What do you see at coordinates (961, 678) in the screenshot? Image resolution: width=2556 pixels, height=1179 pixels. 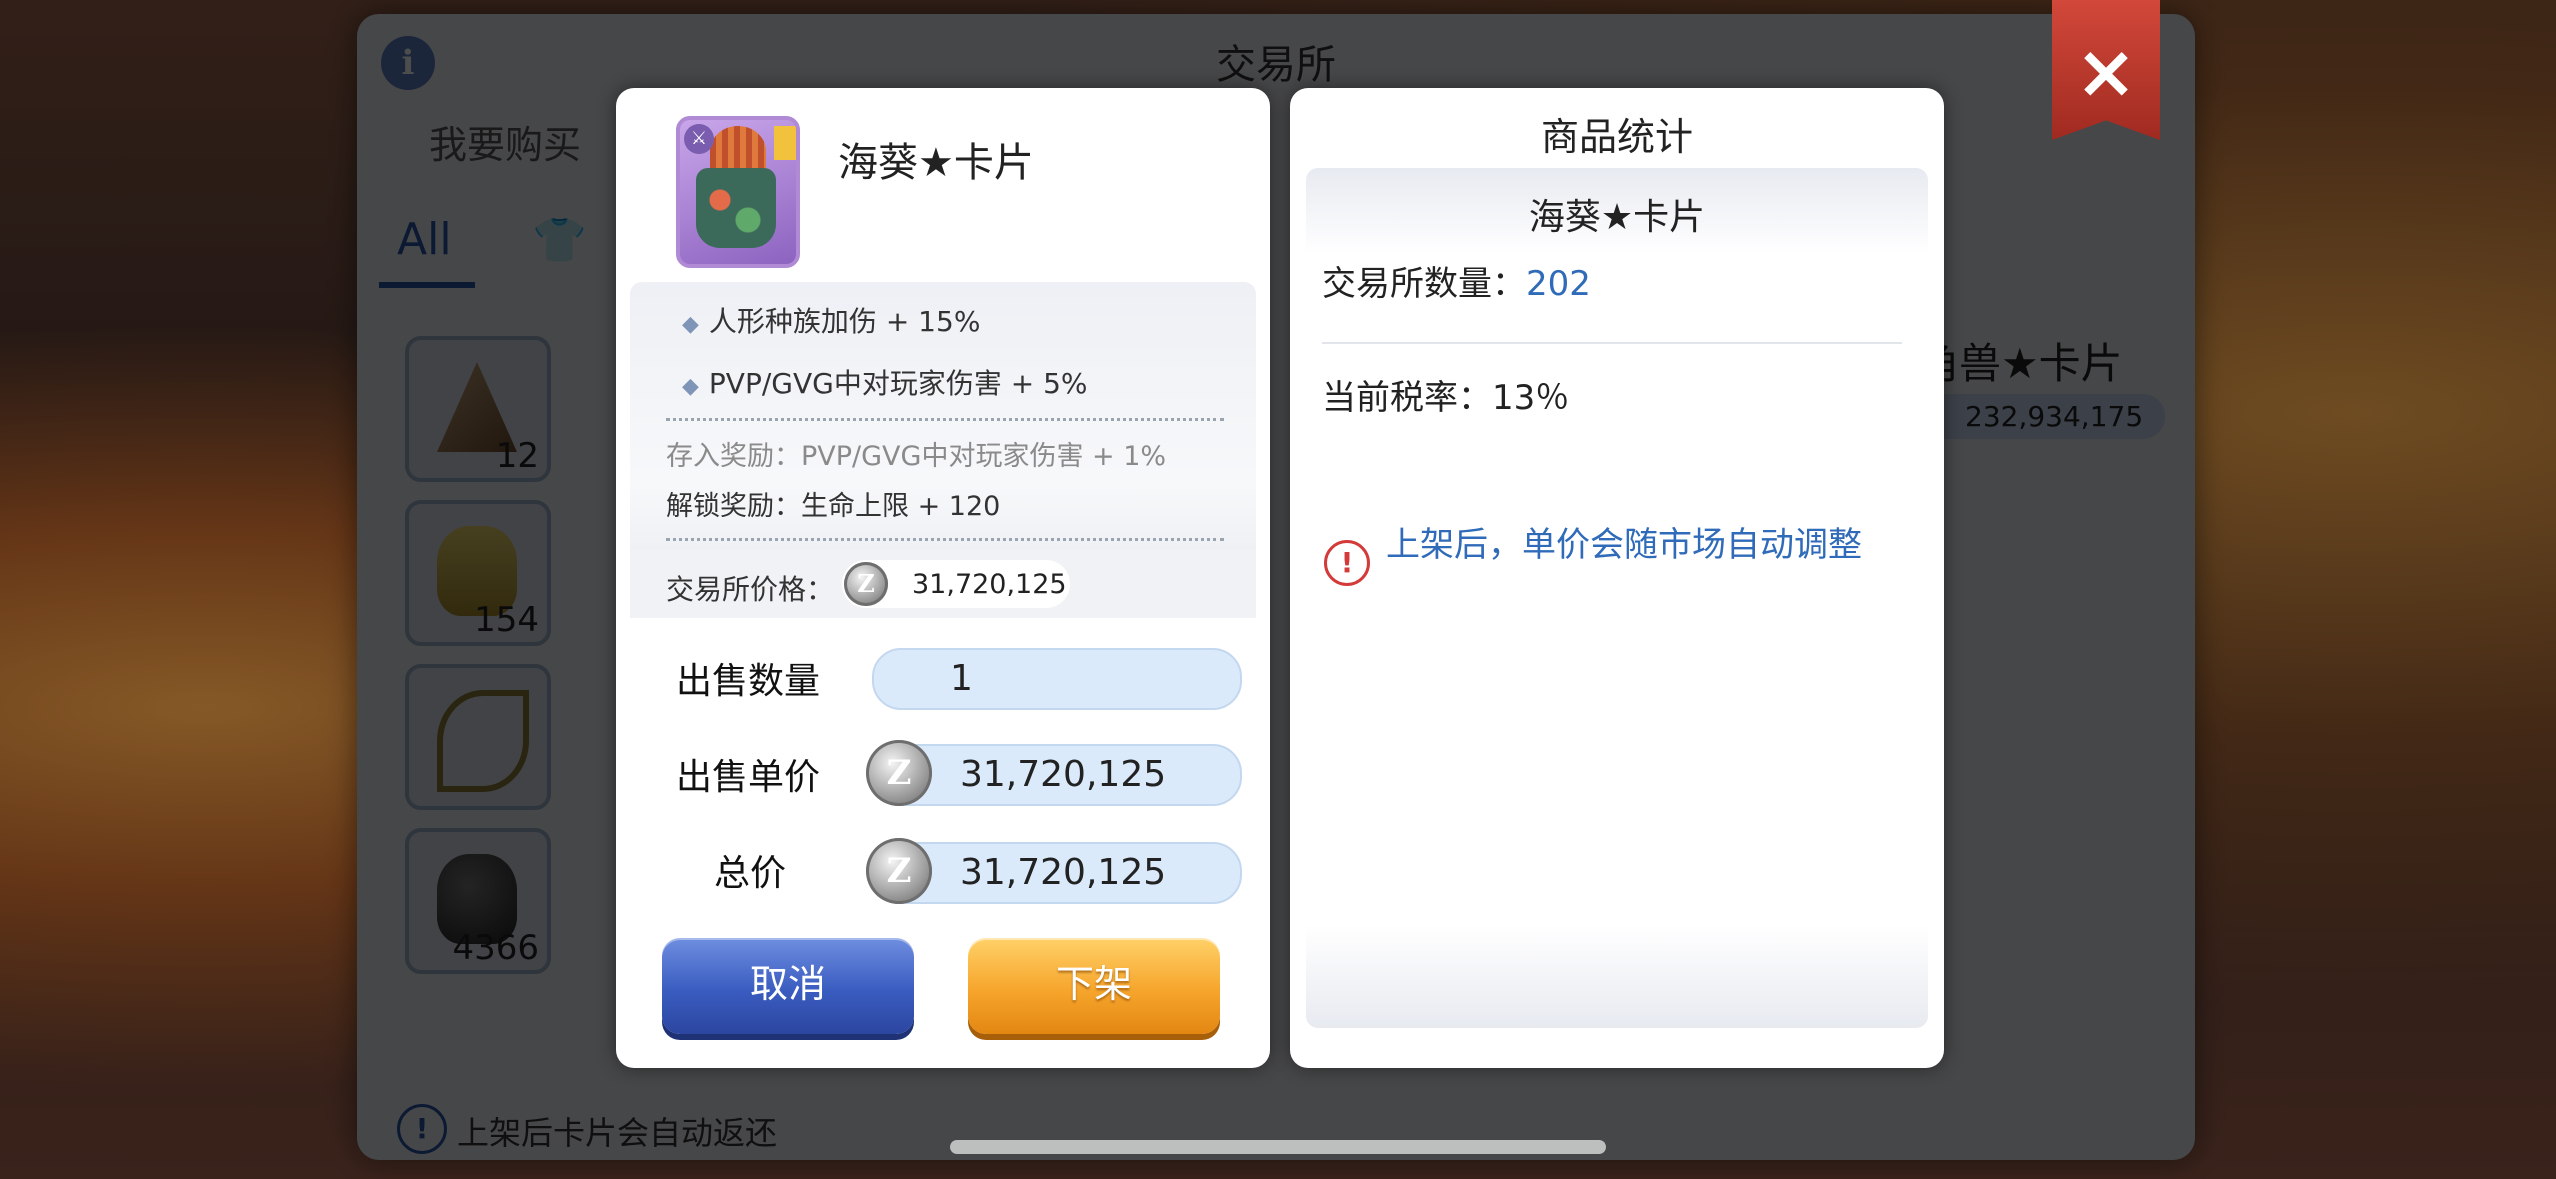 I see `quantity-value: 1` at bounding box center [961, 678].